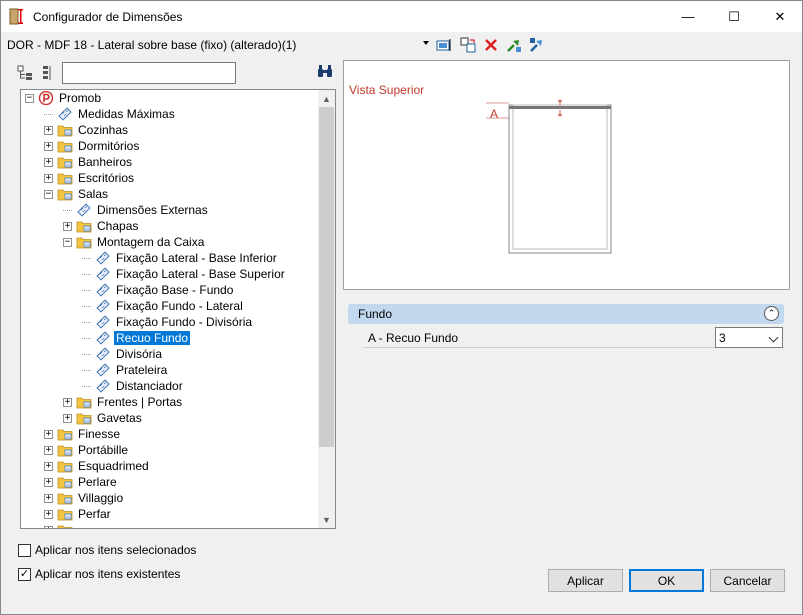 Image resolution: width=803 pixels, height=615 pixels. What do you see at coordinates (491, 45) in the screenshot?
I see `delete-icon` at bounding box center [491, 45].